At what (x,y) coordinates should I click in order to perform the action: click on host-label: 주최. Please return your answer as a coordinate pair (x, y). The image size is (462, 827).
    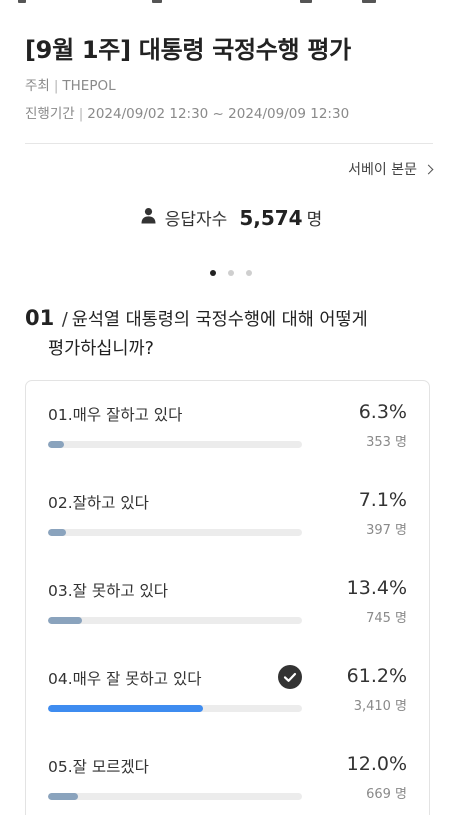
    Looking at the image, I should click on (37, 86).